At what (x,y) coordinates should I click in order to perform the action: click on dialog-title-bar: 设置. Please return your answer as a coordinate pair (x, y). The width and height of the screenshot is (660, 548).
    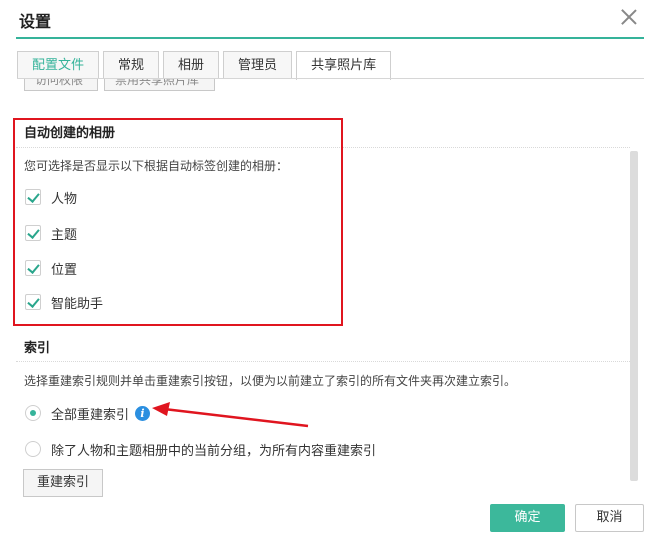
    Looking at the image, I should click on (330, 20).